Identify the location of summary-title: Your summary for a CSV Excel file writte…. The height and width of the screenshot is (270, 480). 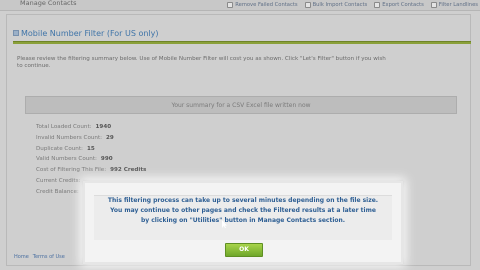
(241, 105).